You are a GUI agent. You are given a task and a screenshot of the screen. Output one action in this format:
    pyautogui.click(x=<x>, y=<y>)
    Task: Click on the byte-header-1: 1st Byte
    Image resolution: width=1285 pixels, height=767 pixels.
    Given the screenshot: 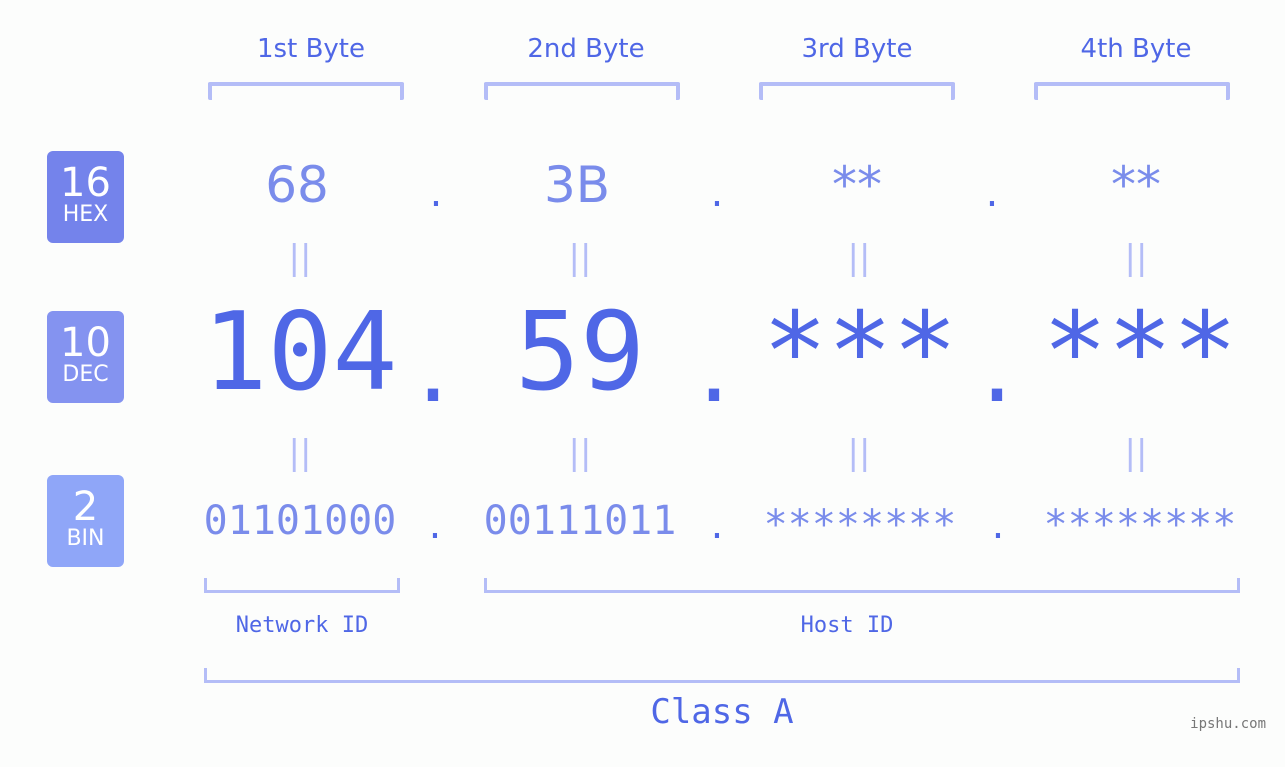 What is the action you would take?
    pyautogui.click(x=311, y=49)
    